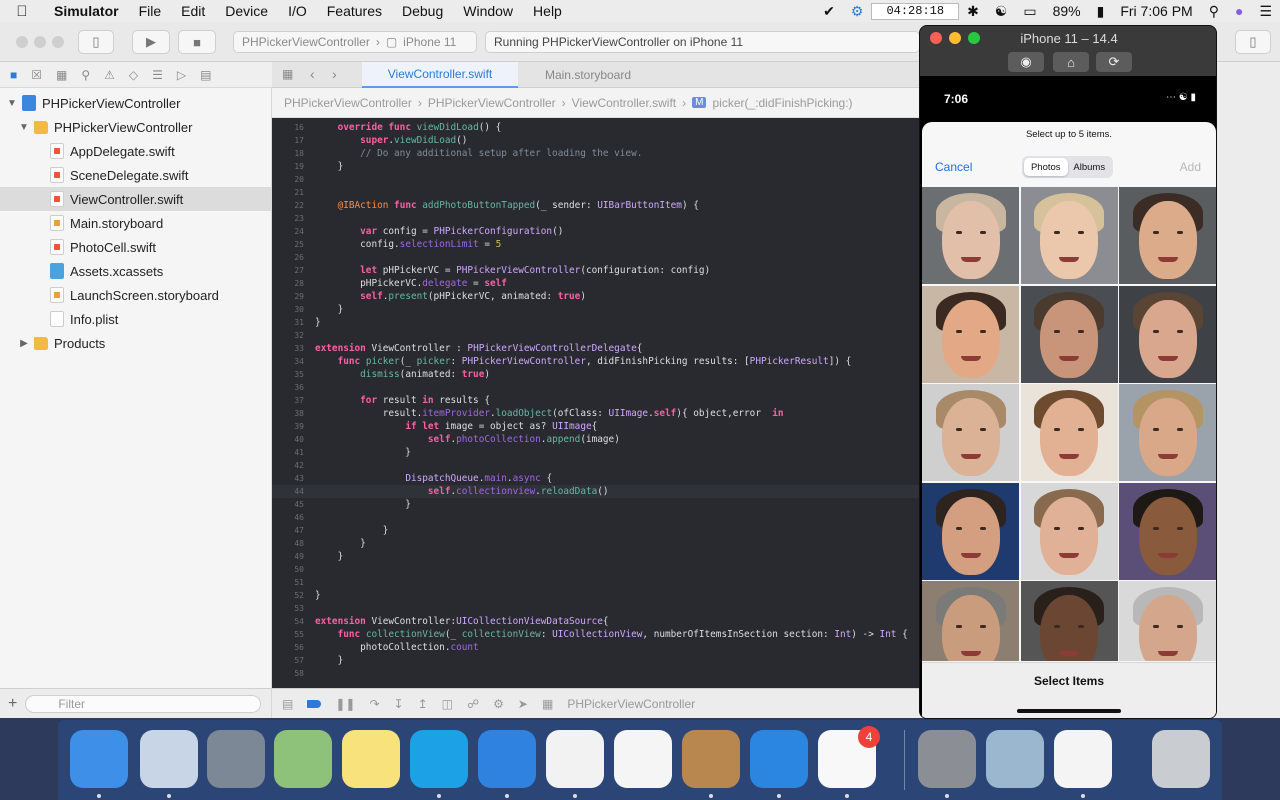 Image resolution: width=1280 pixels, height=800 pixels. What do you see at coordinates (354, 11) in the screenshot?
I see `menu-features: Features` at bounding box center [354, 11].